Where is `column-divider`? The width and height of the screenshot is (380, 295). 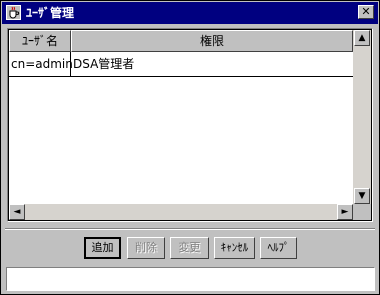
column-divider is located at coordinates (70, 64).